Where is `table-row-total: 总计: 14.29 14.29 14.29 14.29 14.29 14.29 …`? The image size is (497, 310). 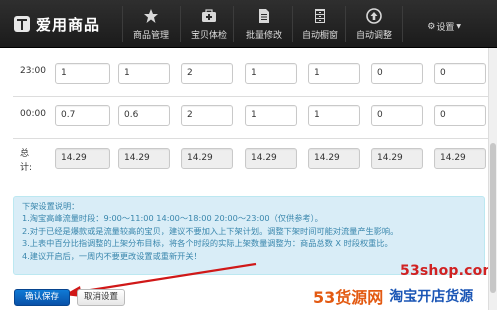 table-row-total: 总计: 14.29 14.29 14.29 14.29 14.29 14.29 … is located at coordinates (250, 160).